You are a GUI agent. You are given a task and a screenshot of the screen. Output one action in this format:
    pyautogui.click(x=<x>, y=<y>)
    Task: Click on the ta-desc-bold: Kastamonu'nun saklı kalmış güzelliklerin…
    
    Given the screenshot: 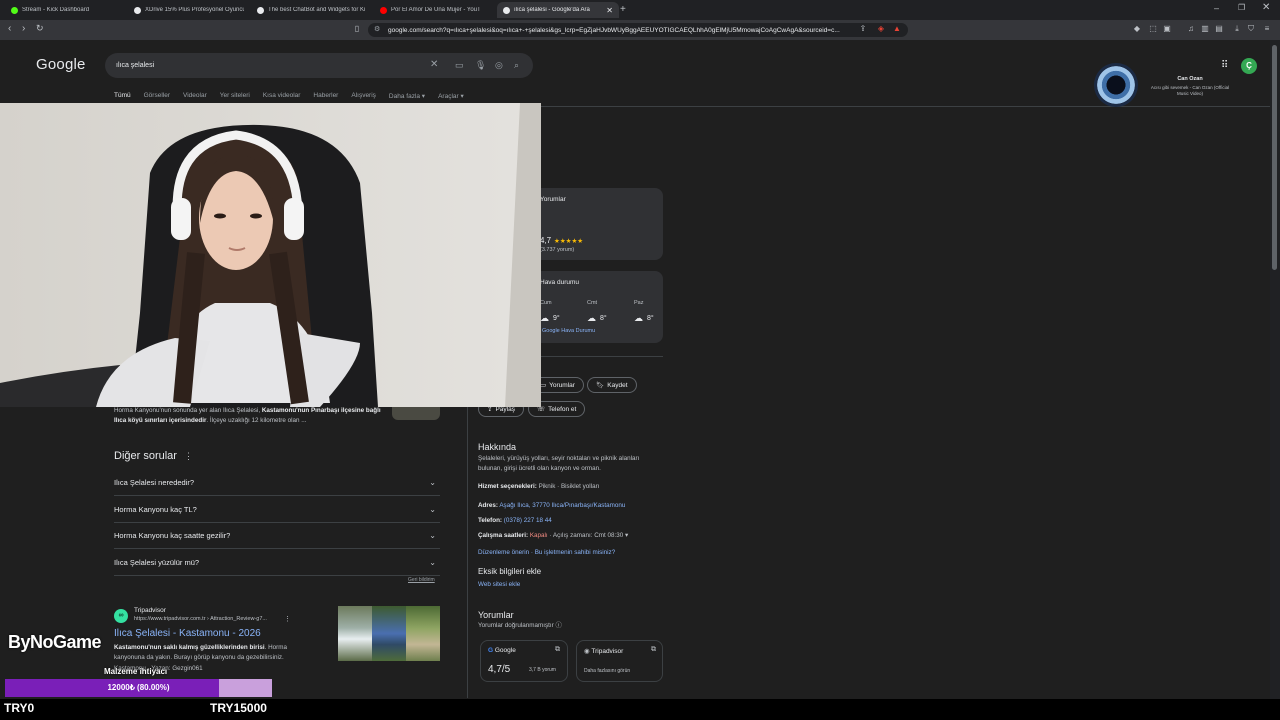 What is the action you would take?
    pyautogui.click(x=189, y=647)
    